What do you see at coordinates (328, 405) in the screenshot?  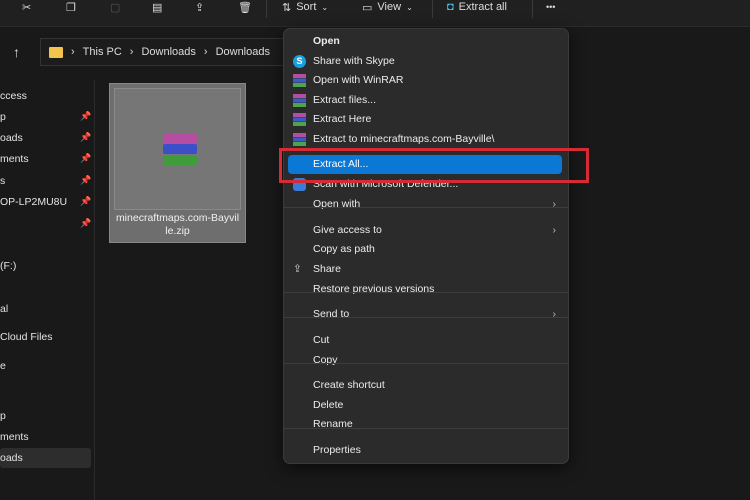 I see `menu-item-label: Delete` at bounding box center [328, 405].